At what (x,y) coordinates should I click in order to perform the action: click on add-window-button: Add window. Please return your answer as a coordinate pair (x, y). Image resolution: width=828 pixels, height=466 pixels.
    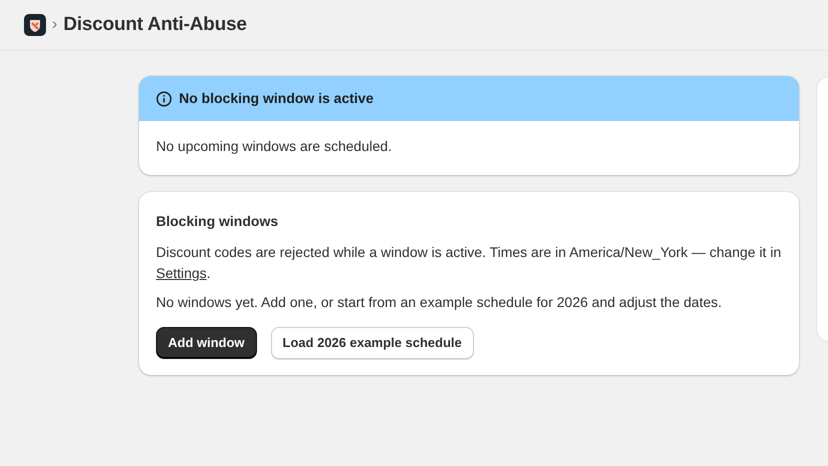
    Looking at the image, I should click on (206, 342).